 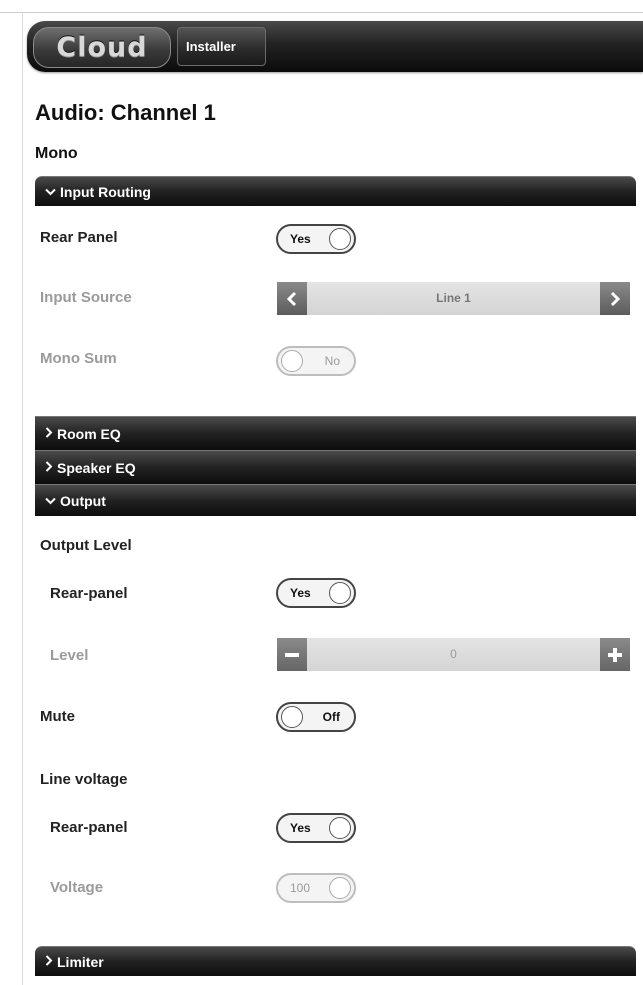 I want to click on top-border, so click(x=321, y=12).